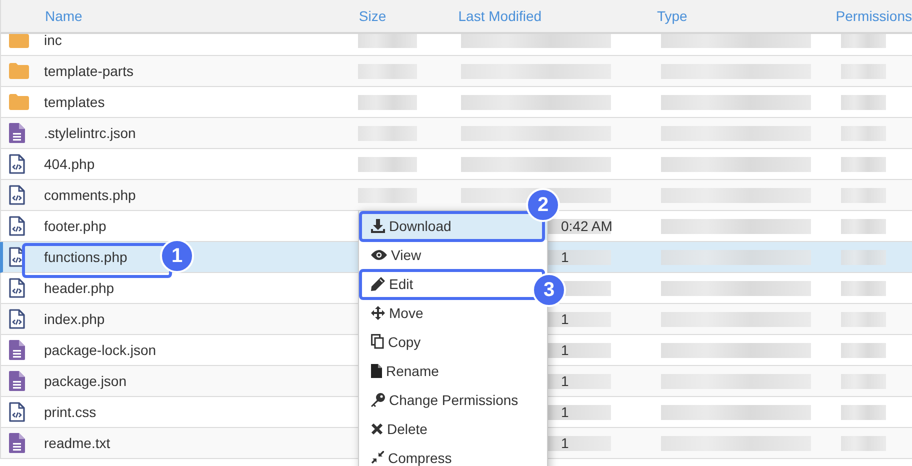 The height and width of the screenshot is (466, 912). Describe the element at coordinates (586, 226) in the screenshot. I see `modified-date: 0:42 AM` at that location.